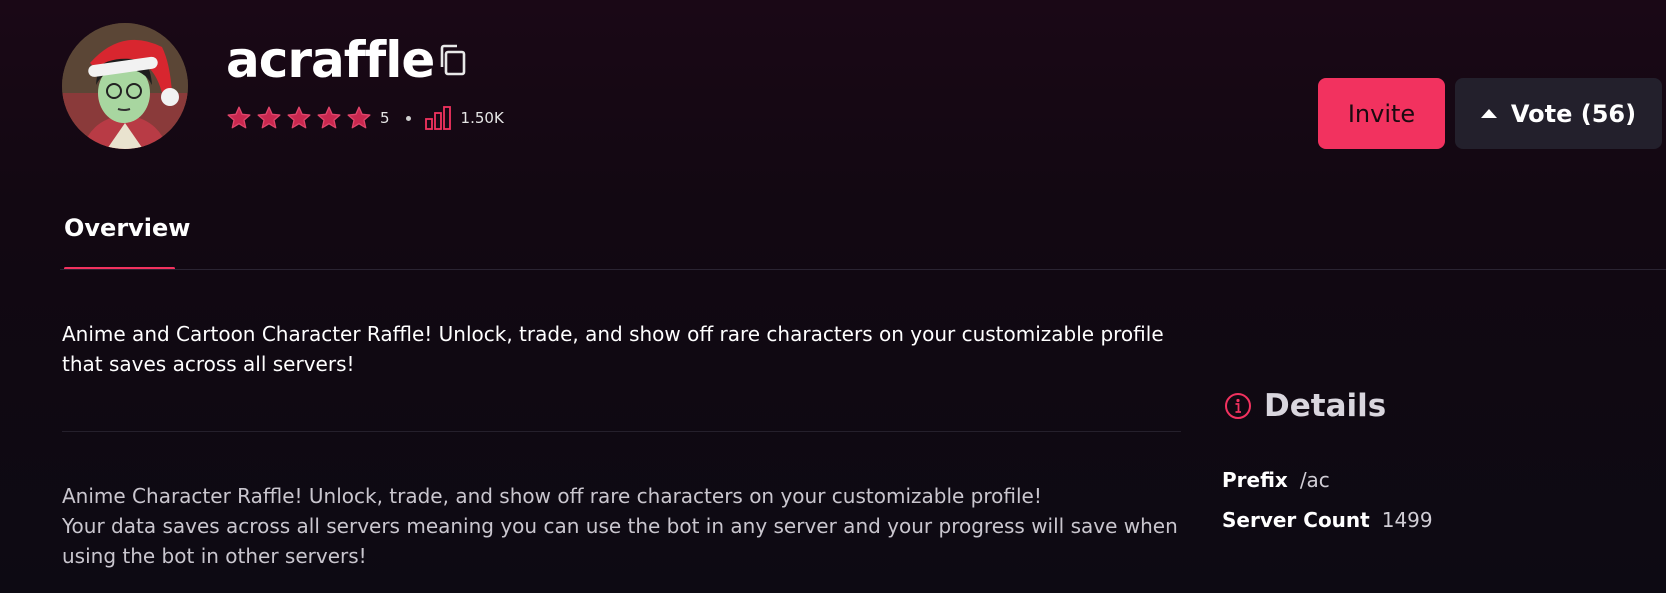 The width and height of the screenshot is (1666, 593). What do you see at coordinates (127, 242) in the screenshot?
I see `tab-overview: Overview` at bounding box center [127, 242].